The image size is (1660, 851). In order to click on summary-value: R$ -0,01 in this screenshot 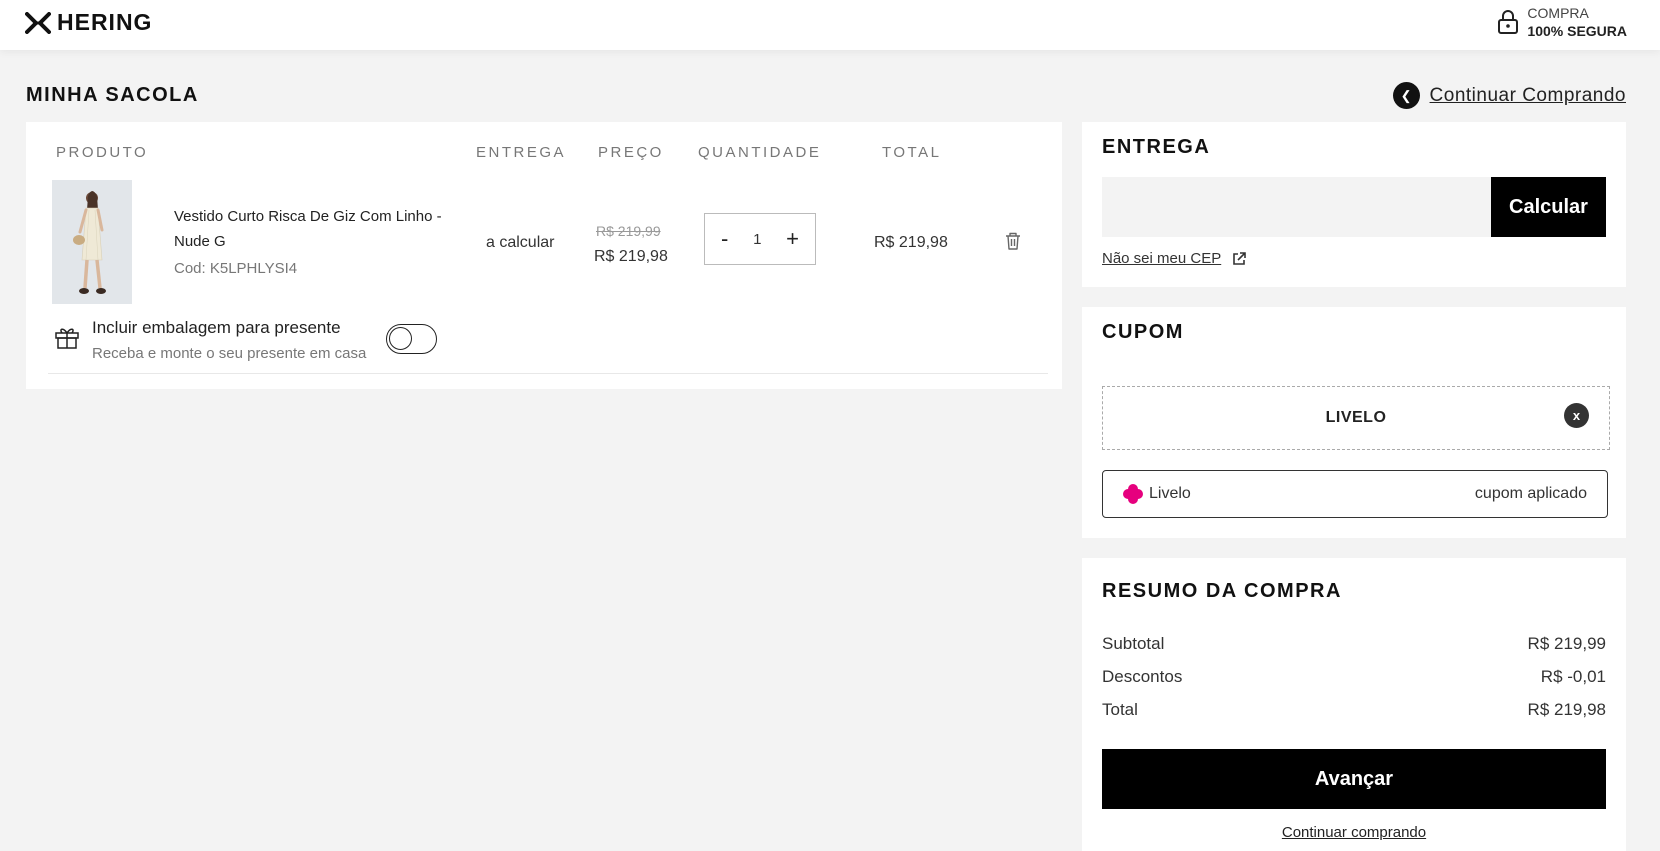, I will do `click(1573, 676)`.